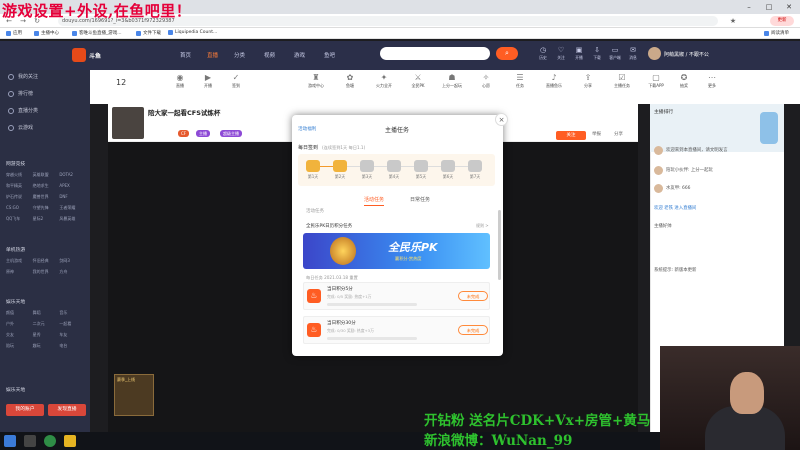 The height and width of the screenshot is (450, 800). What do you see at coordinates (435, 53) in the screenshot?
I see `search-input` at bounding box center [435, 53].